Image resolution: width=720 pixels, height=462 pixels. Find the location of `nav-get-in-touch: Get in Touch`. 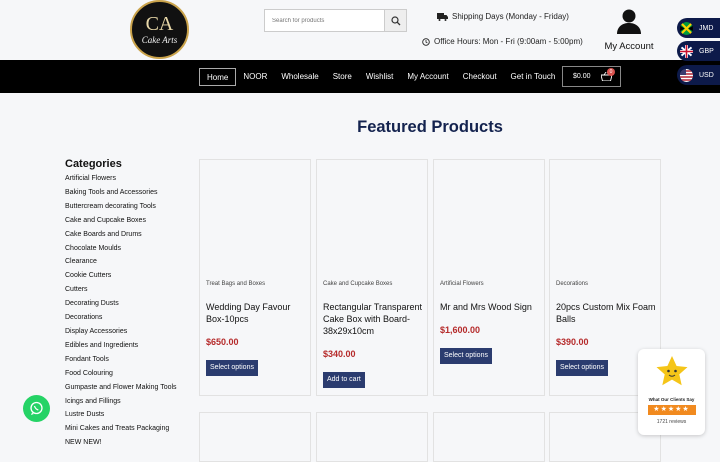

nav-get-in-touch: Get in Touch is located at coordinates (533, 77).